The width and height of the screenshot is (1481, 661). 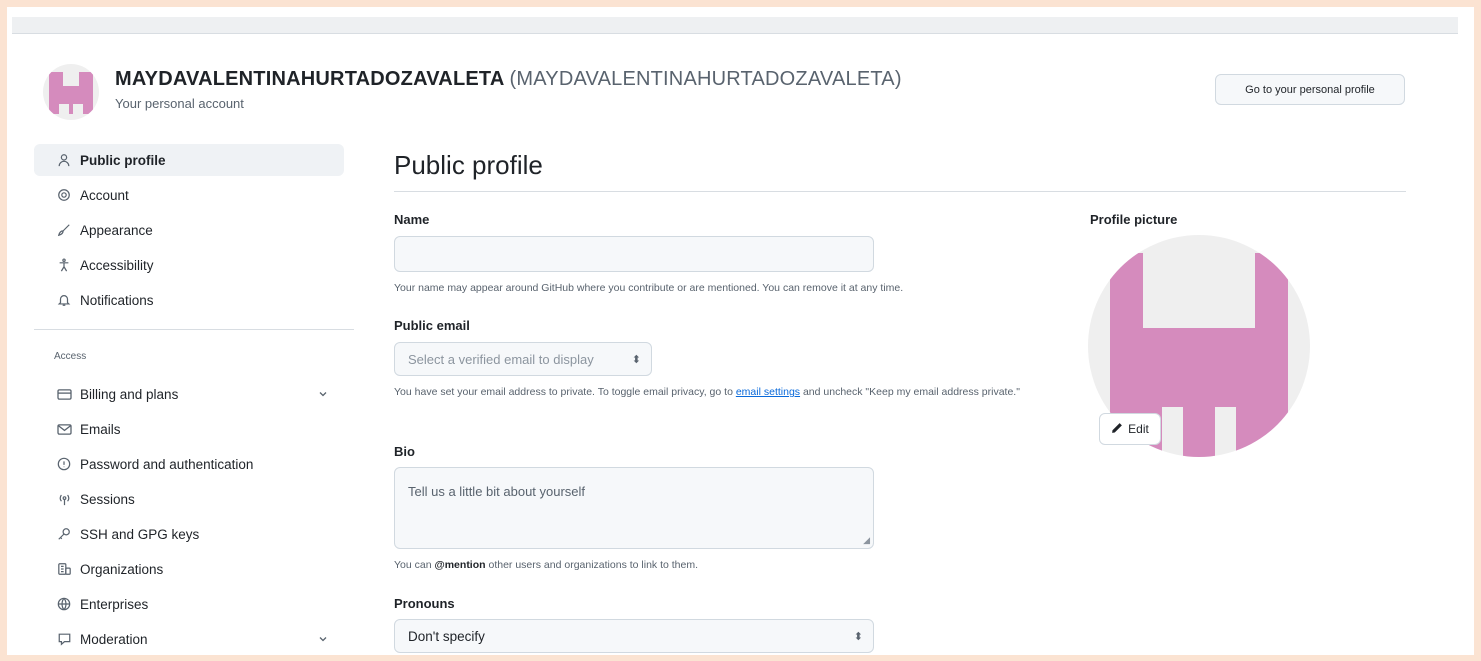 I want to click on mail-icon, so click(x=64, y=429).